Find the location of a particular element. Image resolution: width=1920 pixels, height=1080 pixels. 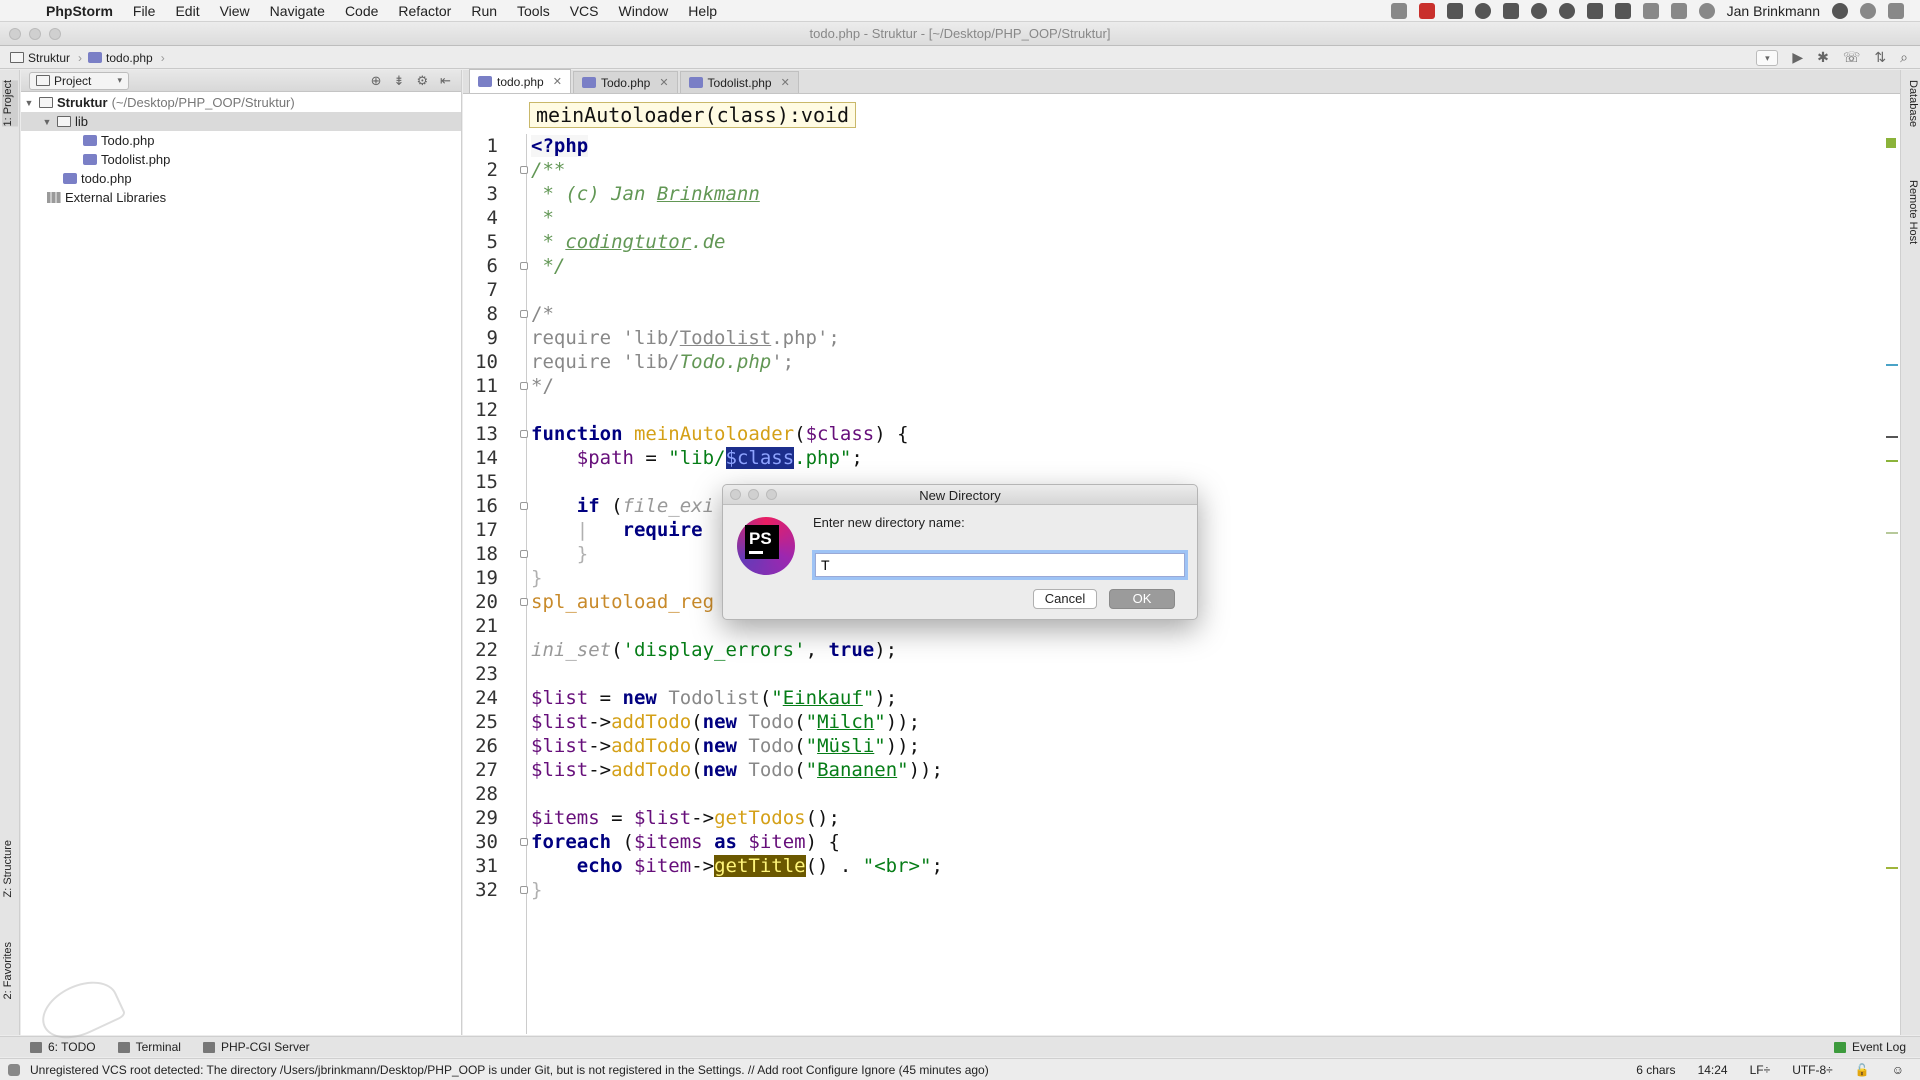

menu-refactor: Refactor is located at coordinates (424, 11).